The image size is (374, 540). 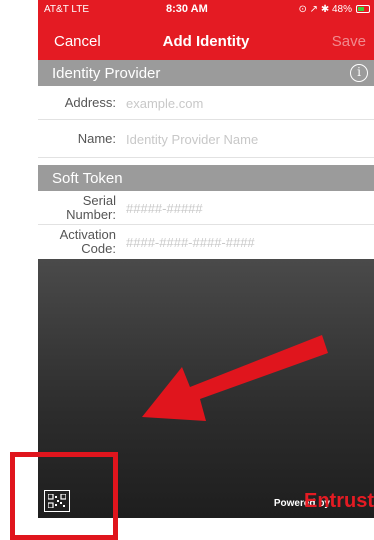 I want to click on serial-number-row: Serial Number: #####-#####, so click(x=206, y=208).